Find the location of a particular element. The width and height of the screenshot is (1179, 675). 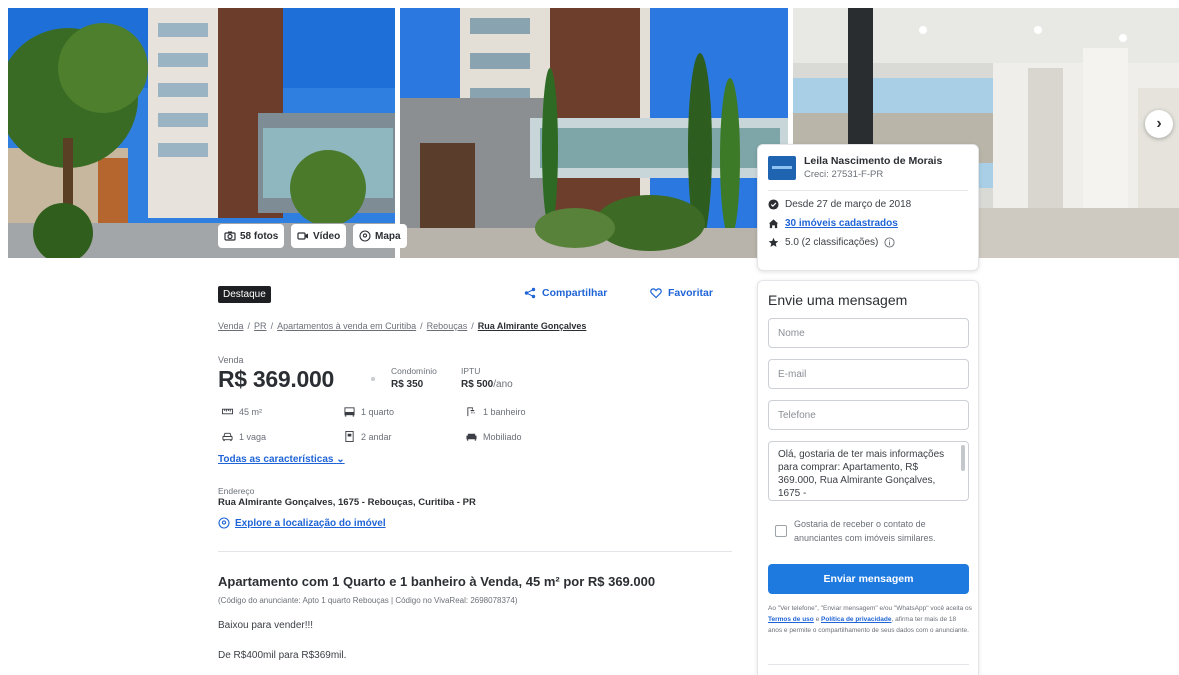

camera-icon is located at coordinates (230, 236).